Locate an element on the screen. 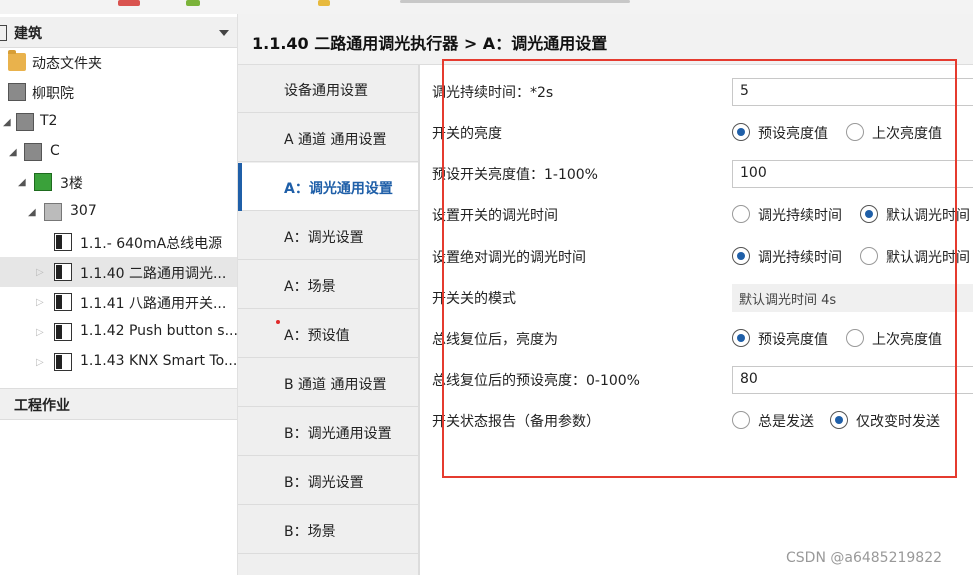 Image resolution: width=973 pixels, height=575 pixels. tab-label: B：场景 is located at coordinates (310, 532).